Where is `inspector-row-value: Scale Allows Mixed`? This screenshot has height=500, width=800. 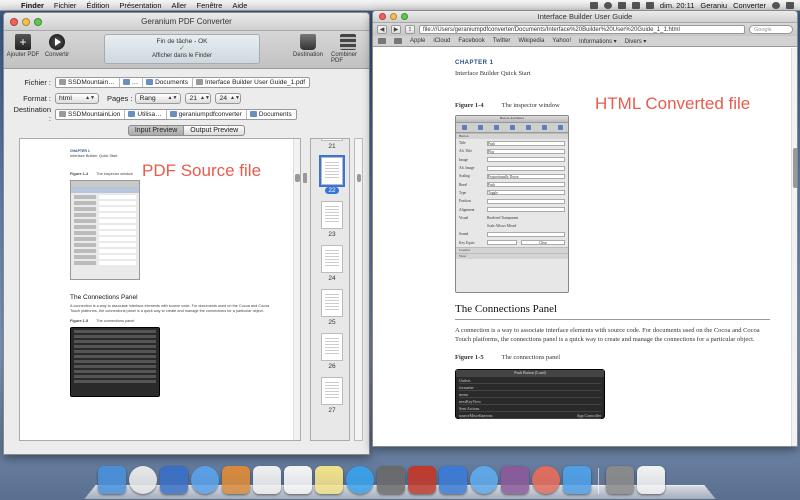 inspector-row-value: Scale Allows Mixed is located at coordinates (502, 226).